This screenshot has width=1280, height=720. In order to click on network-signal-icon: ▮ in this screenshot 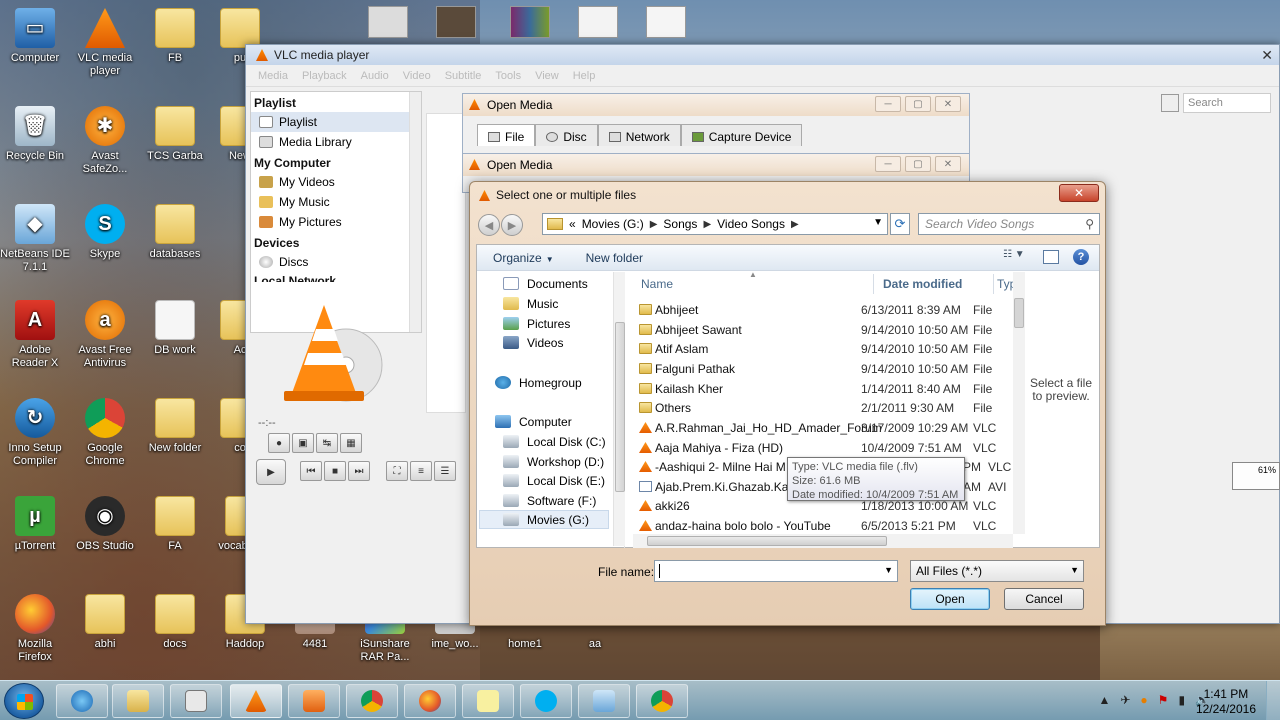, I will do `click(1181, 700)`.